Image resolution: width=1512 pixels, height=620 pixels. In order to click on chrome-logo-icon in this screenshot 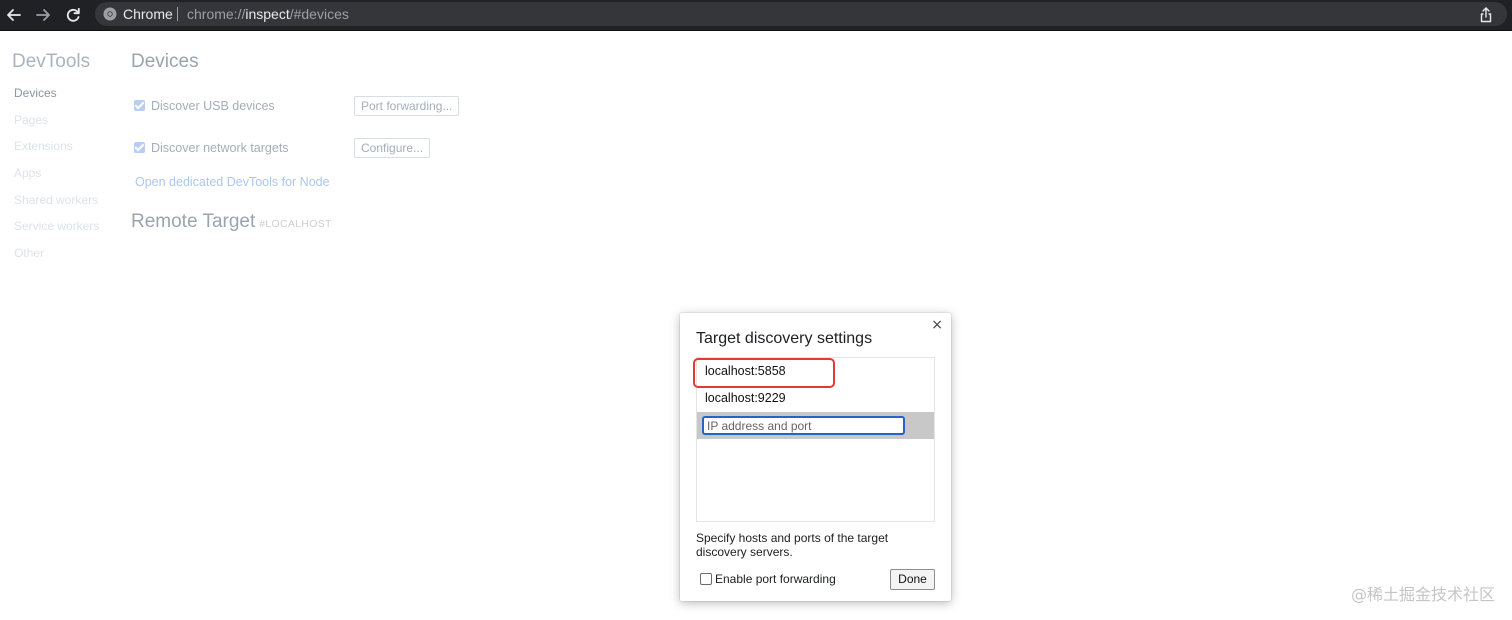, I will do `click(110, 14)`.